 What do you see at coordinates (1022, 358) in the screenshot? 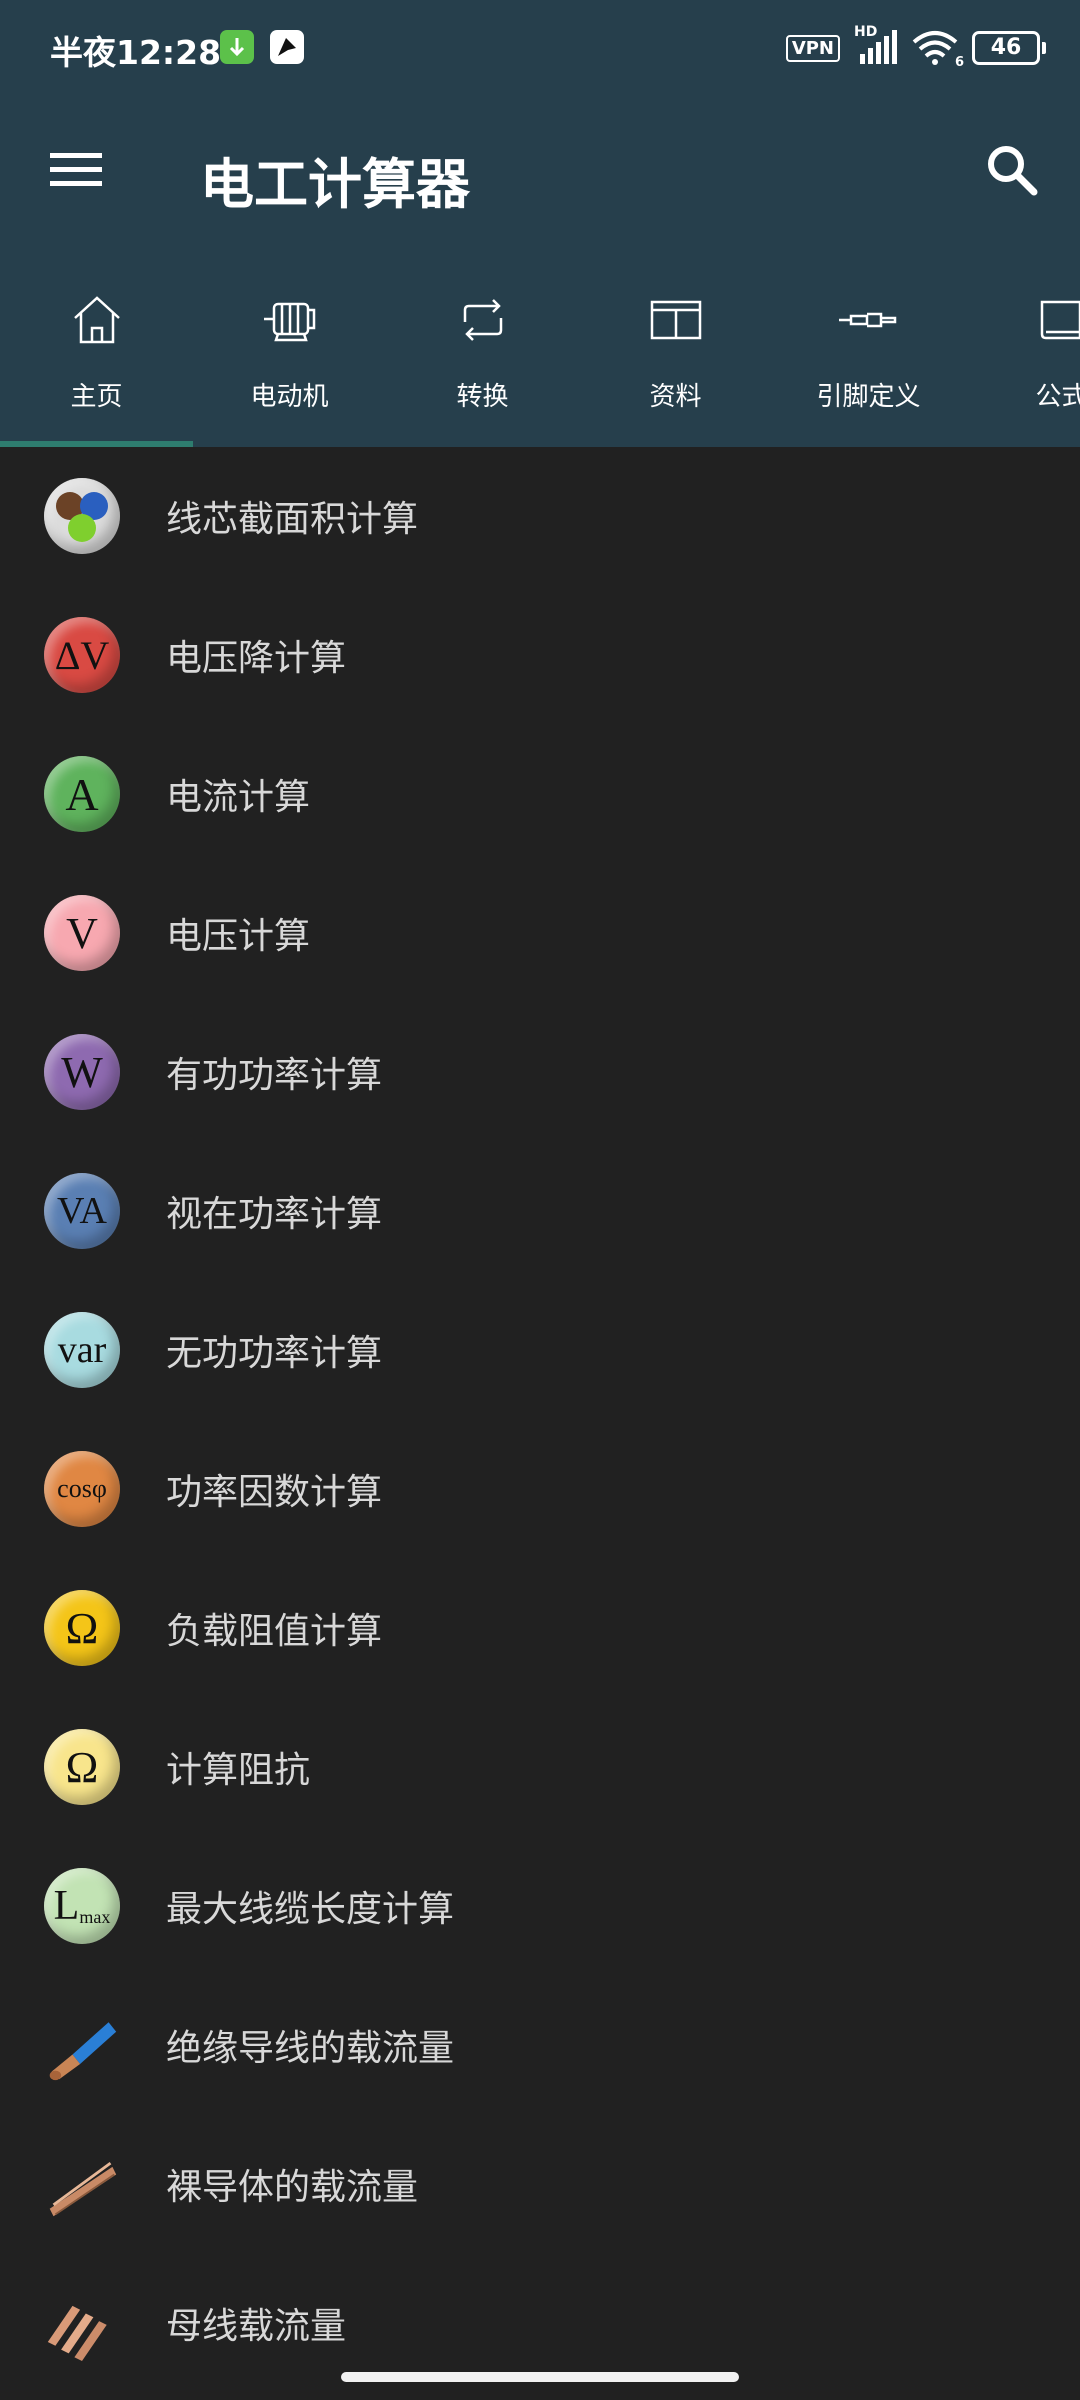
I see `tab-formula: 公式` at bounding box center [1022, 358].